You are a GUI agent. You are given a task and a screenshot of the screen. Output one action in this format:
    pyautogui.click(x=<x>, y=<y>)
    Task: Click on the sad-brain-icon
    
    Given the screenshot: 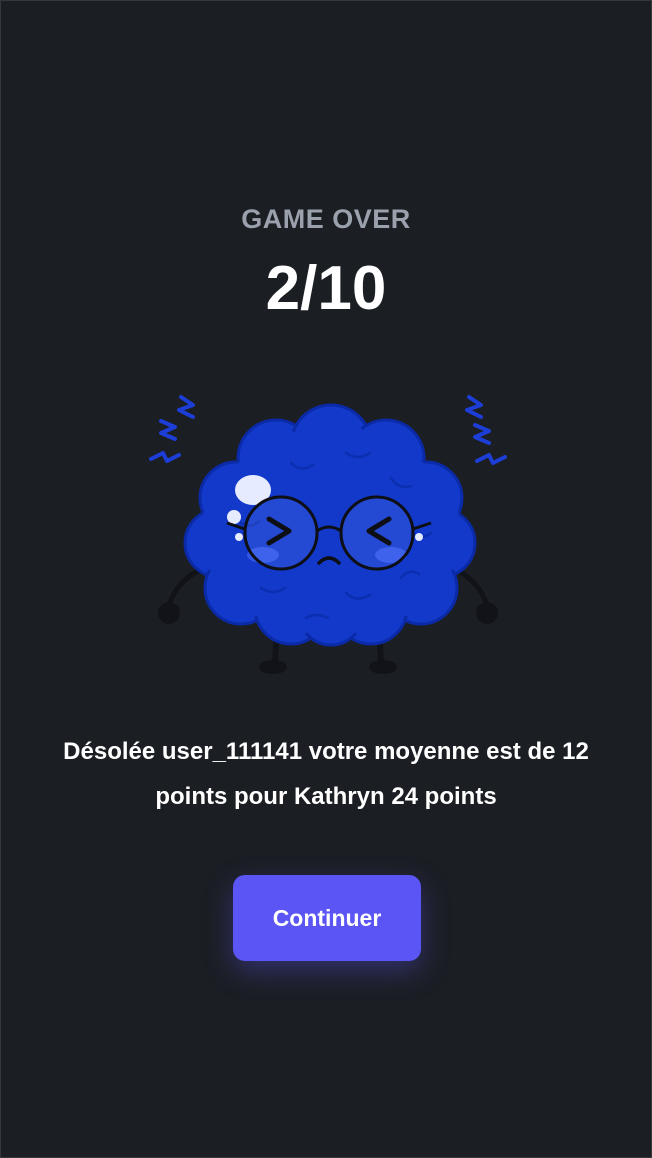 What is the action you would take?
    pyautogui.click(x=327, y=533)
    